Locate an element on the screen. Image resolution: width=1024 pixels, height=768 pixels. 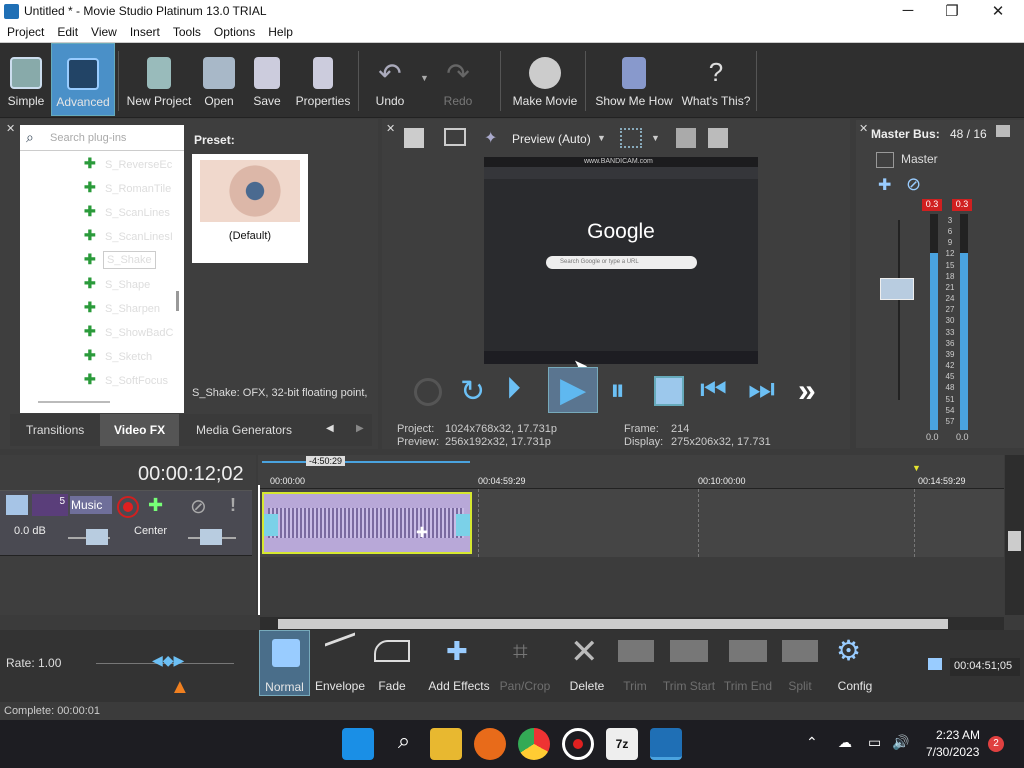
whats-this-button: ? What's This? is located at coordinates (716, 79).